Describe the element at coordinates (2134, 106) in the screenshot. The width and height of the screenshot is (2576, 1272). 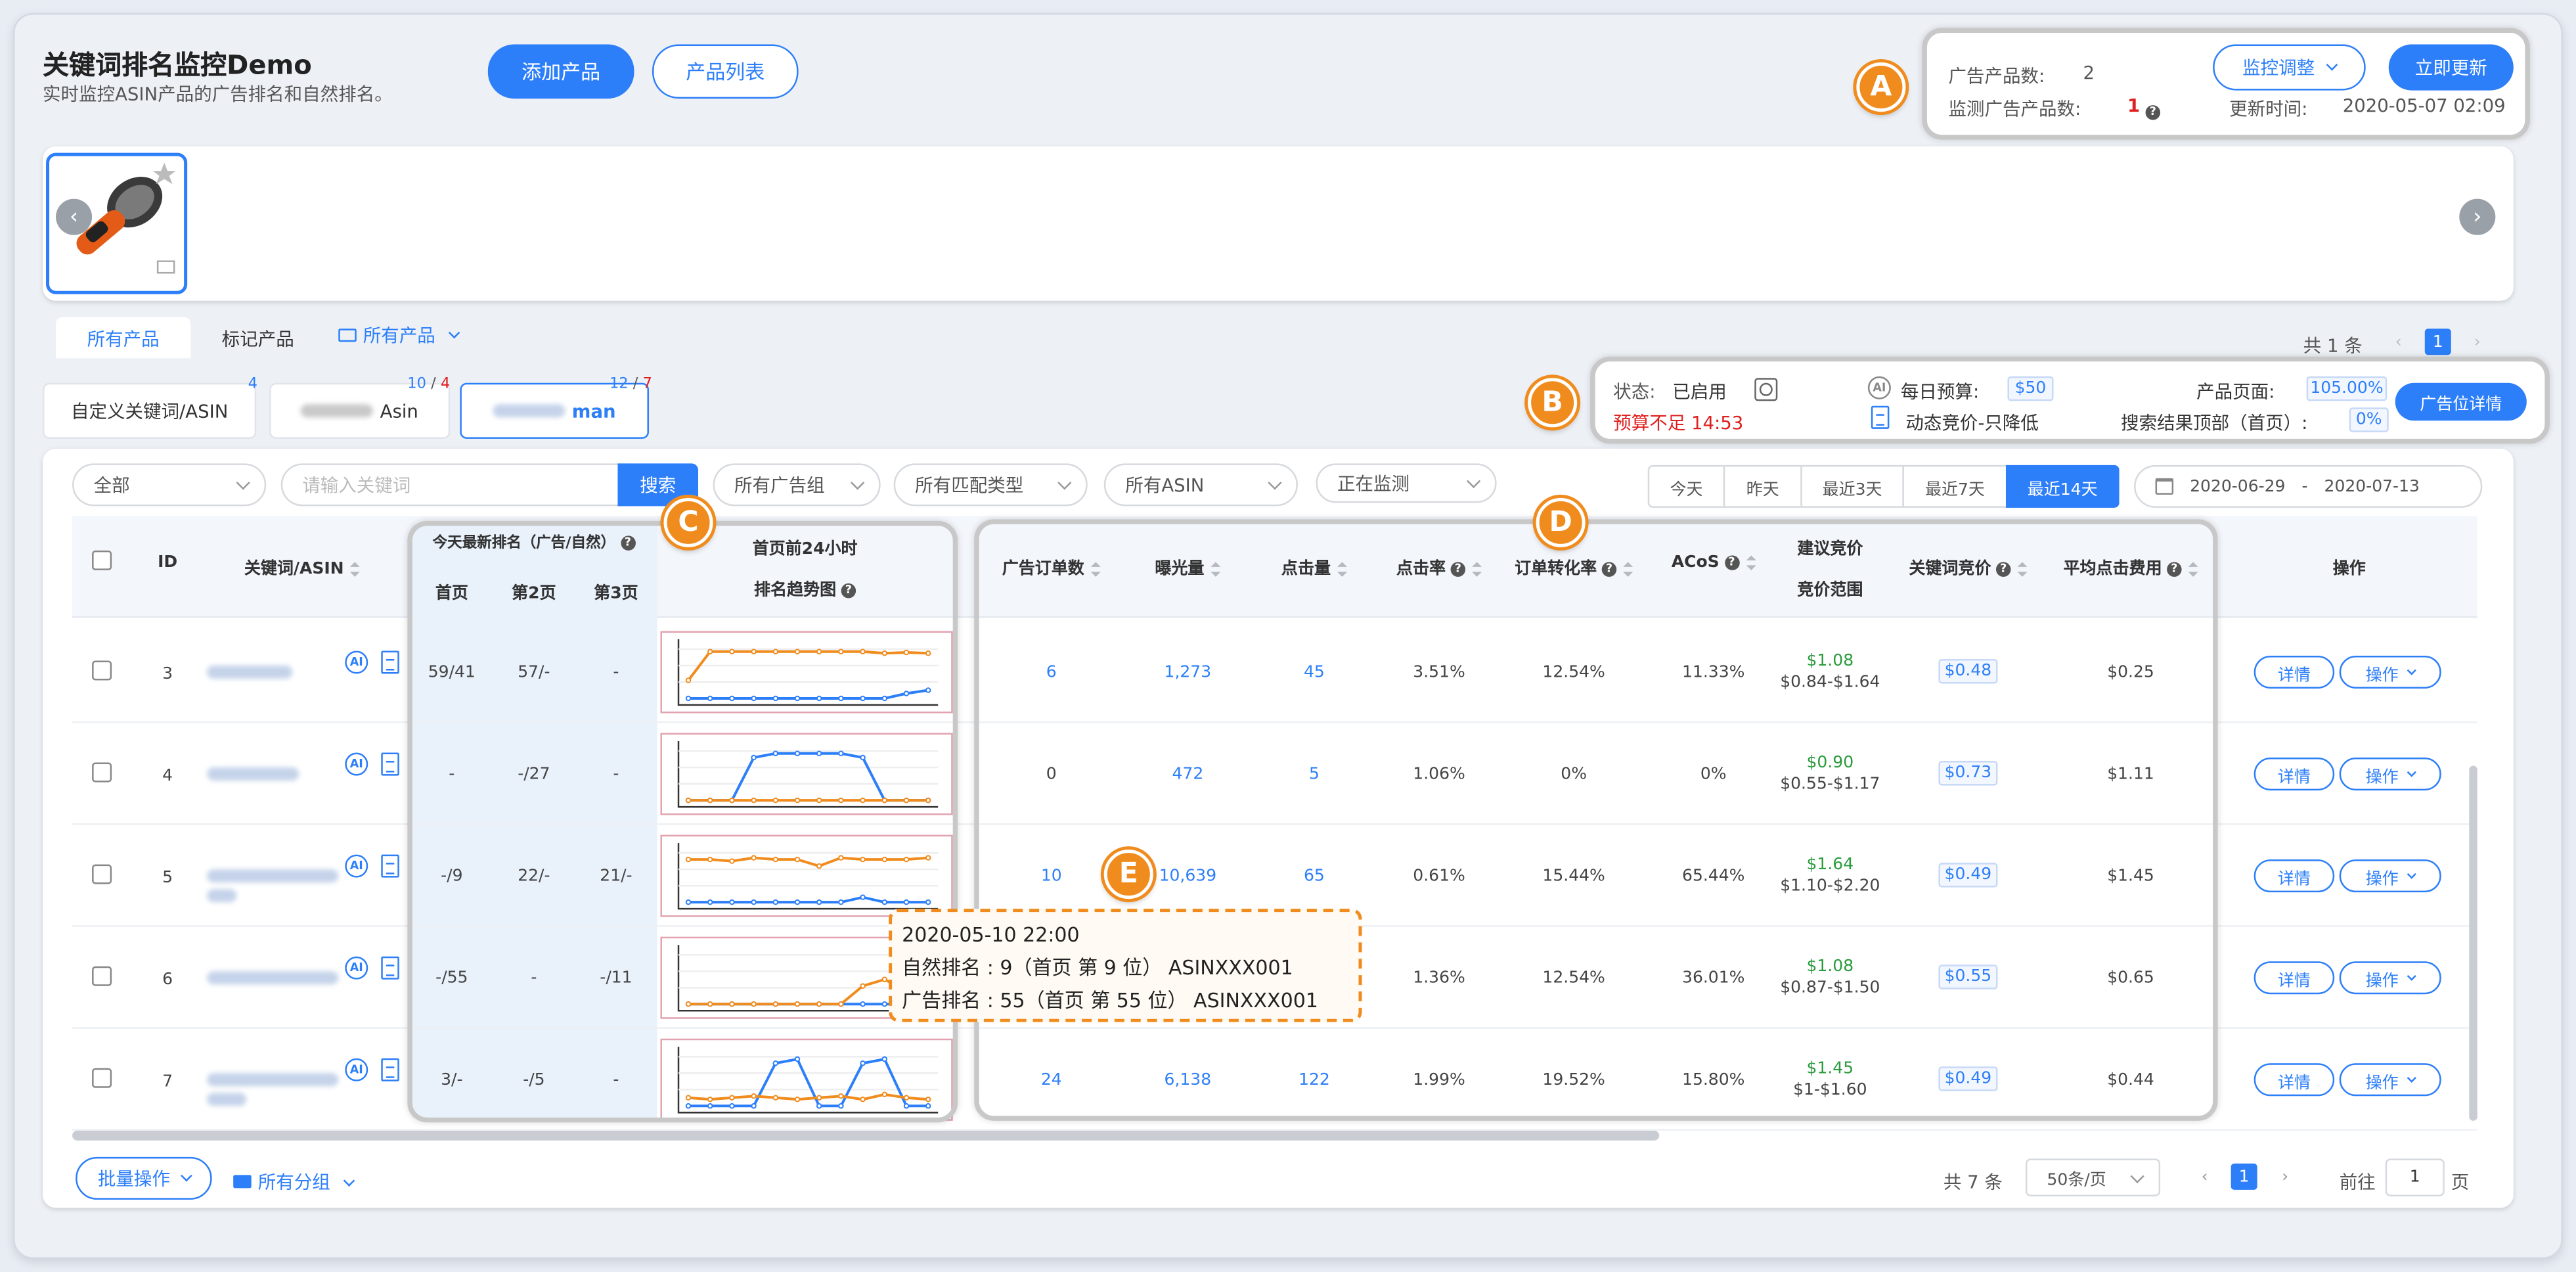
I see `monitor-products-value: 1` at that location.